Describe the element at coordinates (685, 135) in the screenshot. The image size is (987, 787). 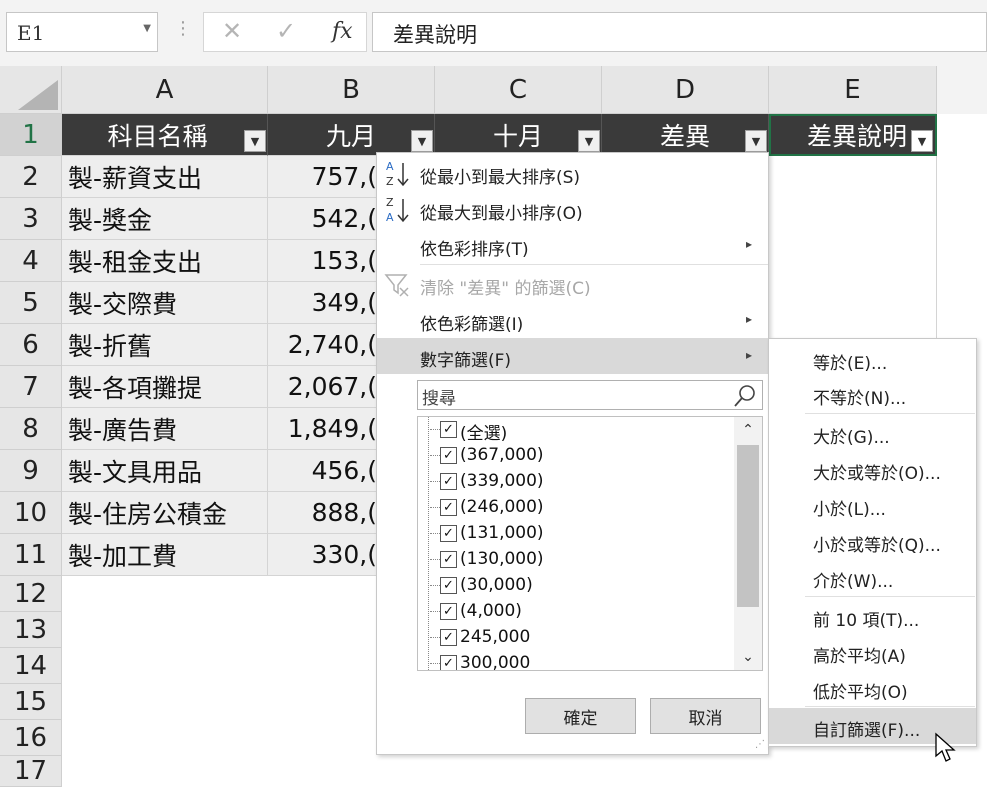
I see `header-cell-d: 差異` at that location.